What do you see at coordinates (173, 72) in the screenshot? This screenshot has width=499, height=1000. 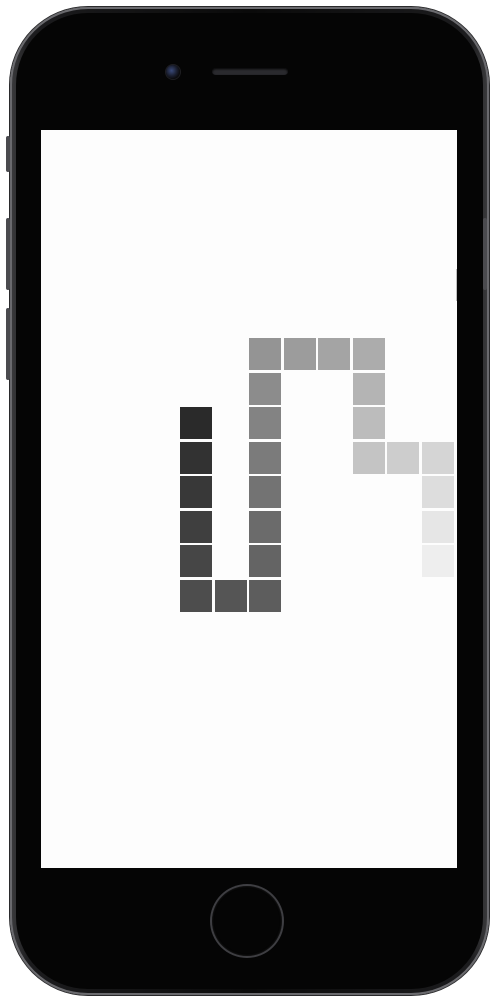 I see `front-camera-icon` at bounding box center [173, 72].